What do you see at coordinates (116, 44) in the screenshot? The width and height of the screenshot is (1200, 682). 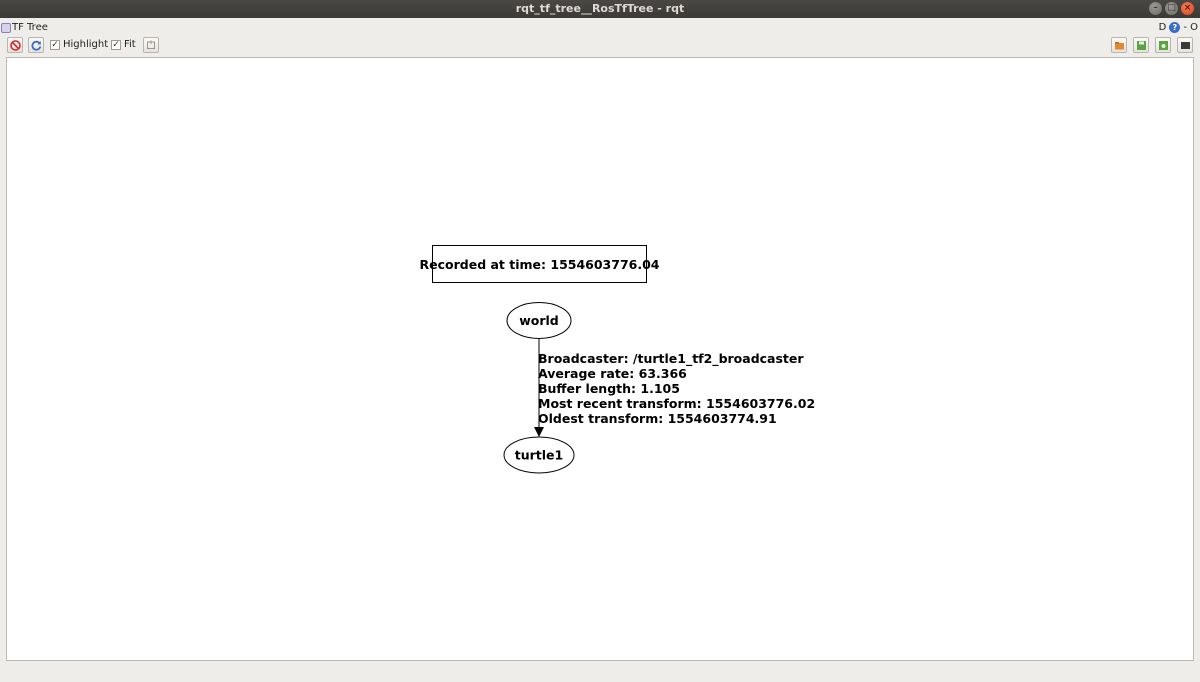 I see `fit-check-box: ✓` at bounding box center [116, 44].